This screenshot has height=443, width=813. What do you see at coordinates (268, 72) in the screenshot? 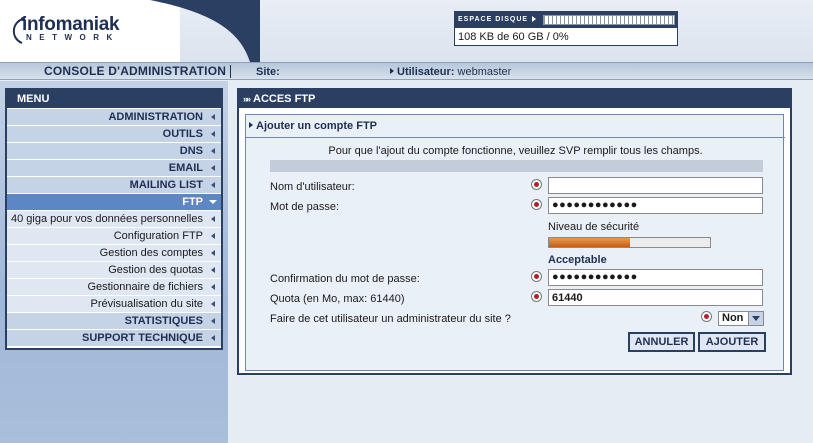
I see `site-label: Site:` at bounding box center [268, 72].